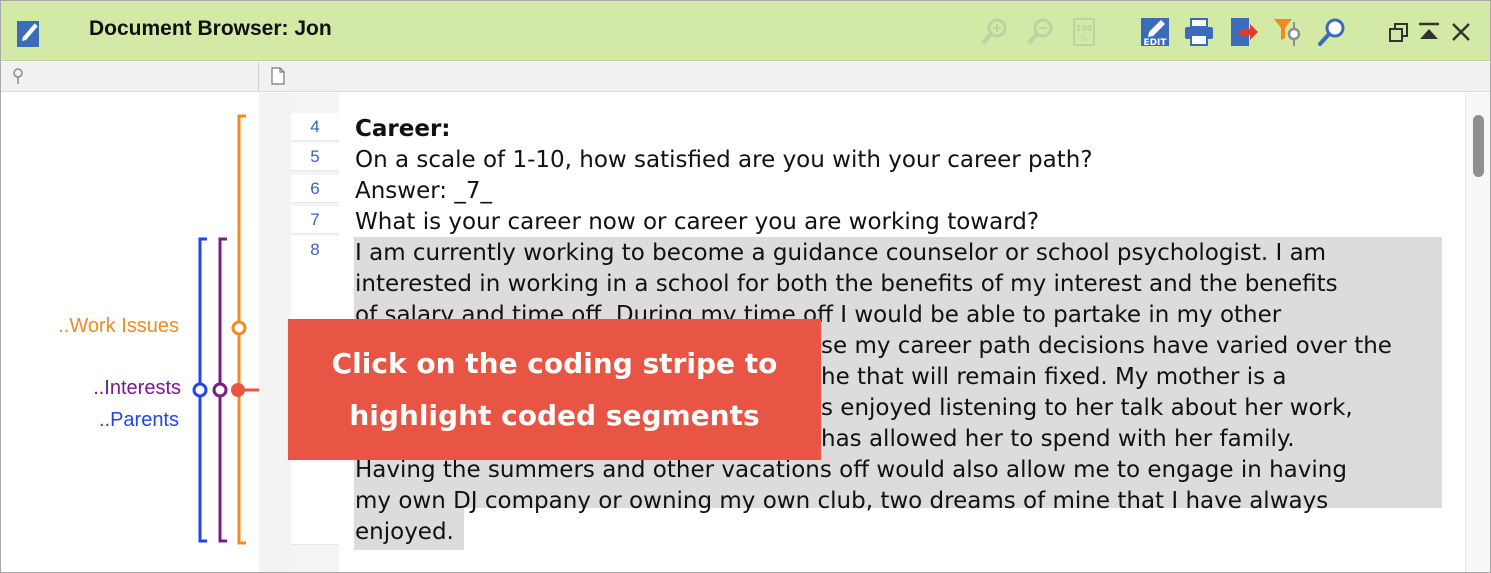  What do you see at coordinates (1084, 28) in the screenshot?
I see `svg-text: 100` at bounding box center [1084, 28].